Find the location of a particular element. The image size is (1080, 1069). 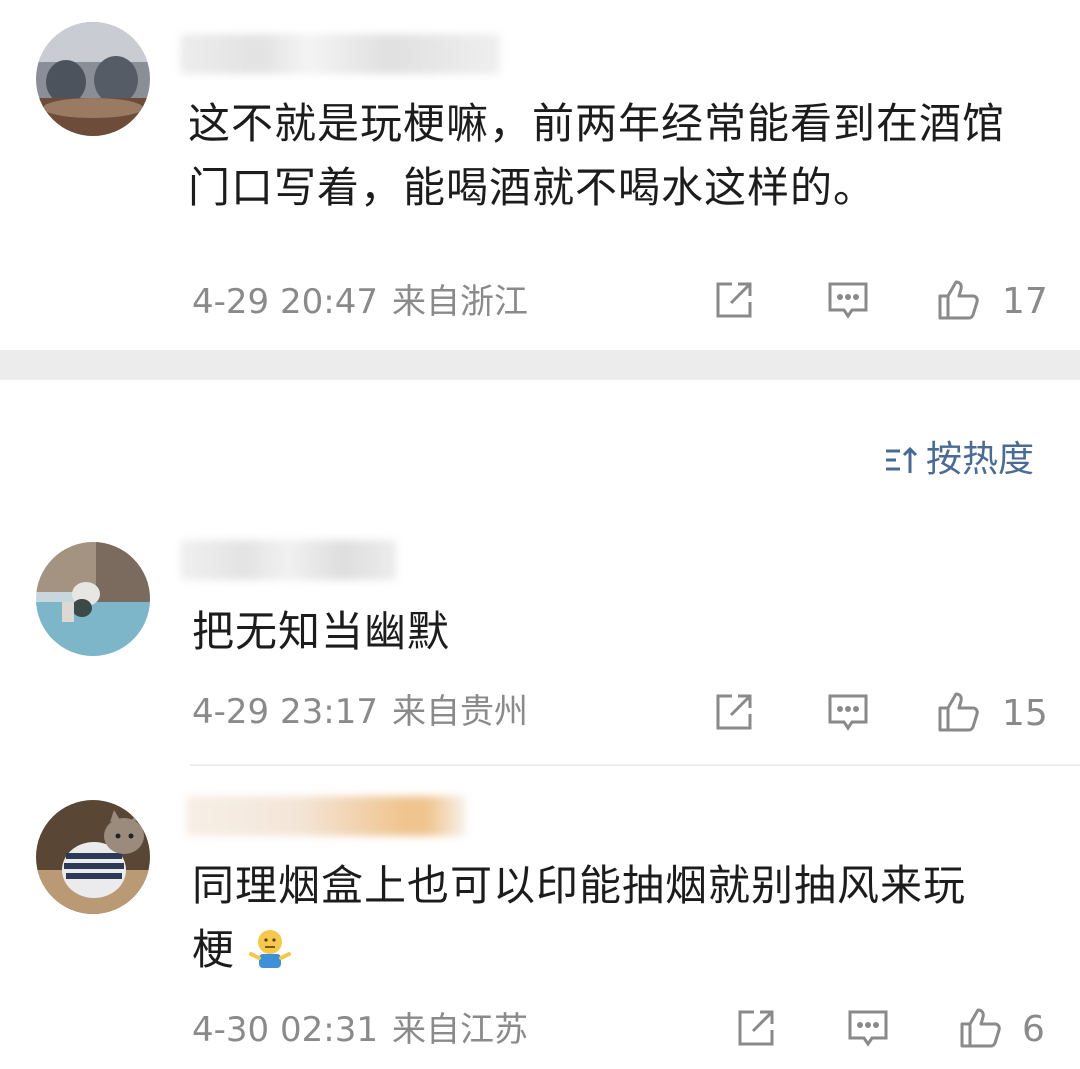

comment-meta: 4-29 20:47 来自浙江 is located at coordinates (360, 302).